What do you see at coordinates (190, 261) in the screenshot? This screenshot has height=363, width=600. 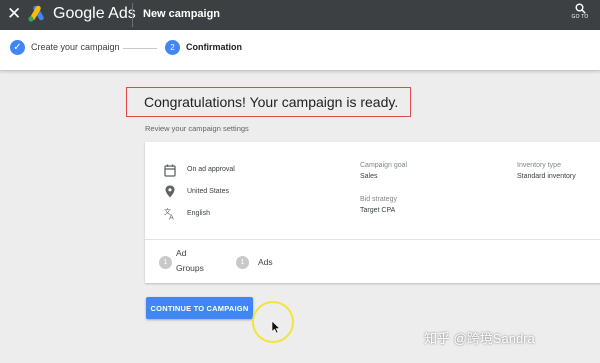 I see `ad-groups-label: Ad Groups` at bounding box center [190, 261].